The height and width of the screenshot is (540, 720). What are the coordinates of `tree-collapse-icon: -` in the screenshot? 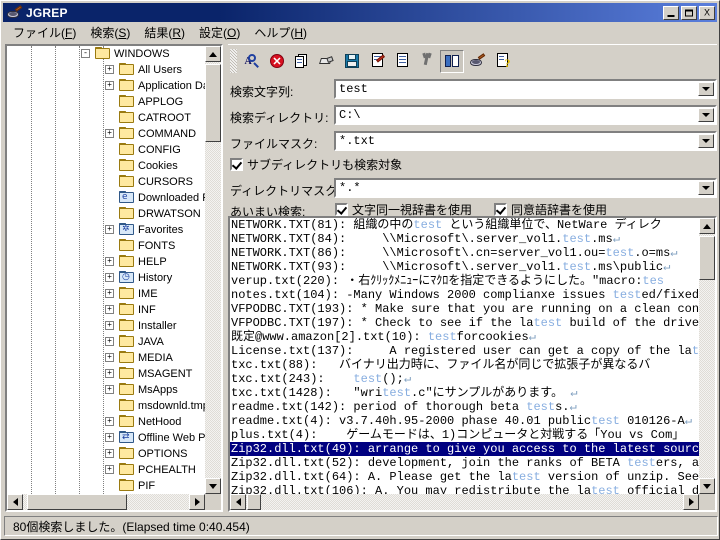 It's located at (85, 53).